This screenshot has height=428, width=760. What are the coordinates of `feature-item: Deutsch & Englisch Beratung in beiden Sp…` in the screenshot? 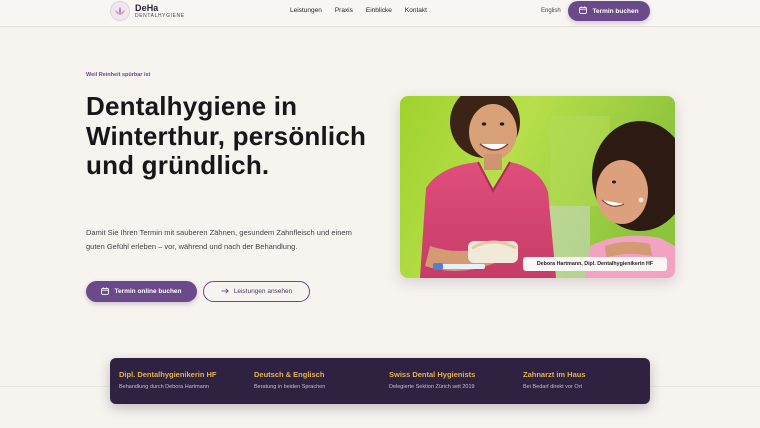 It's located at (289, 380).